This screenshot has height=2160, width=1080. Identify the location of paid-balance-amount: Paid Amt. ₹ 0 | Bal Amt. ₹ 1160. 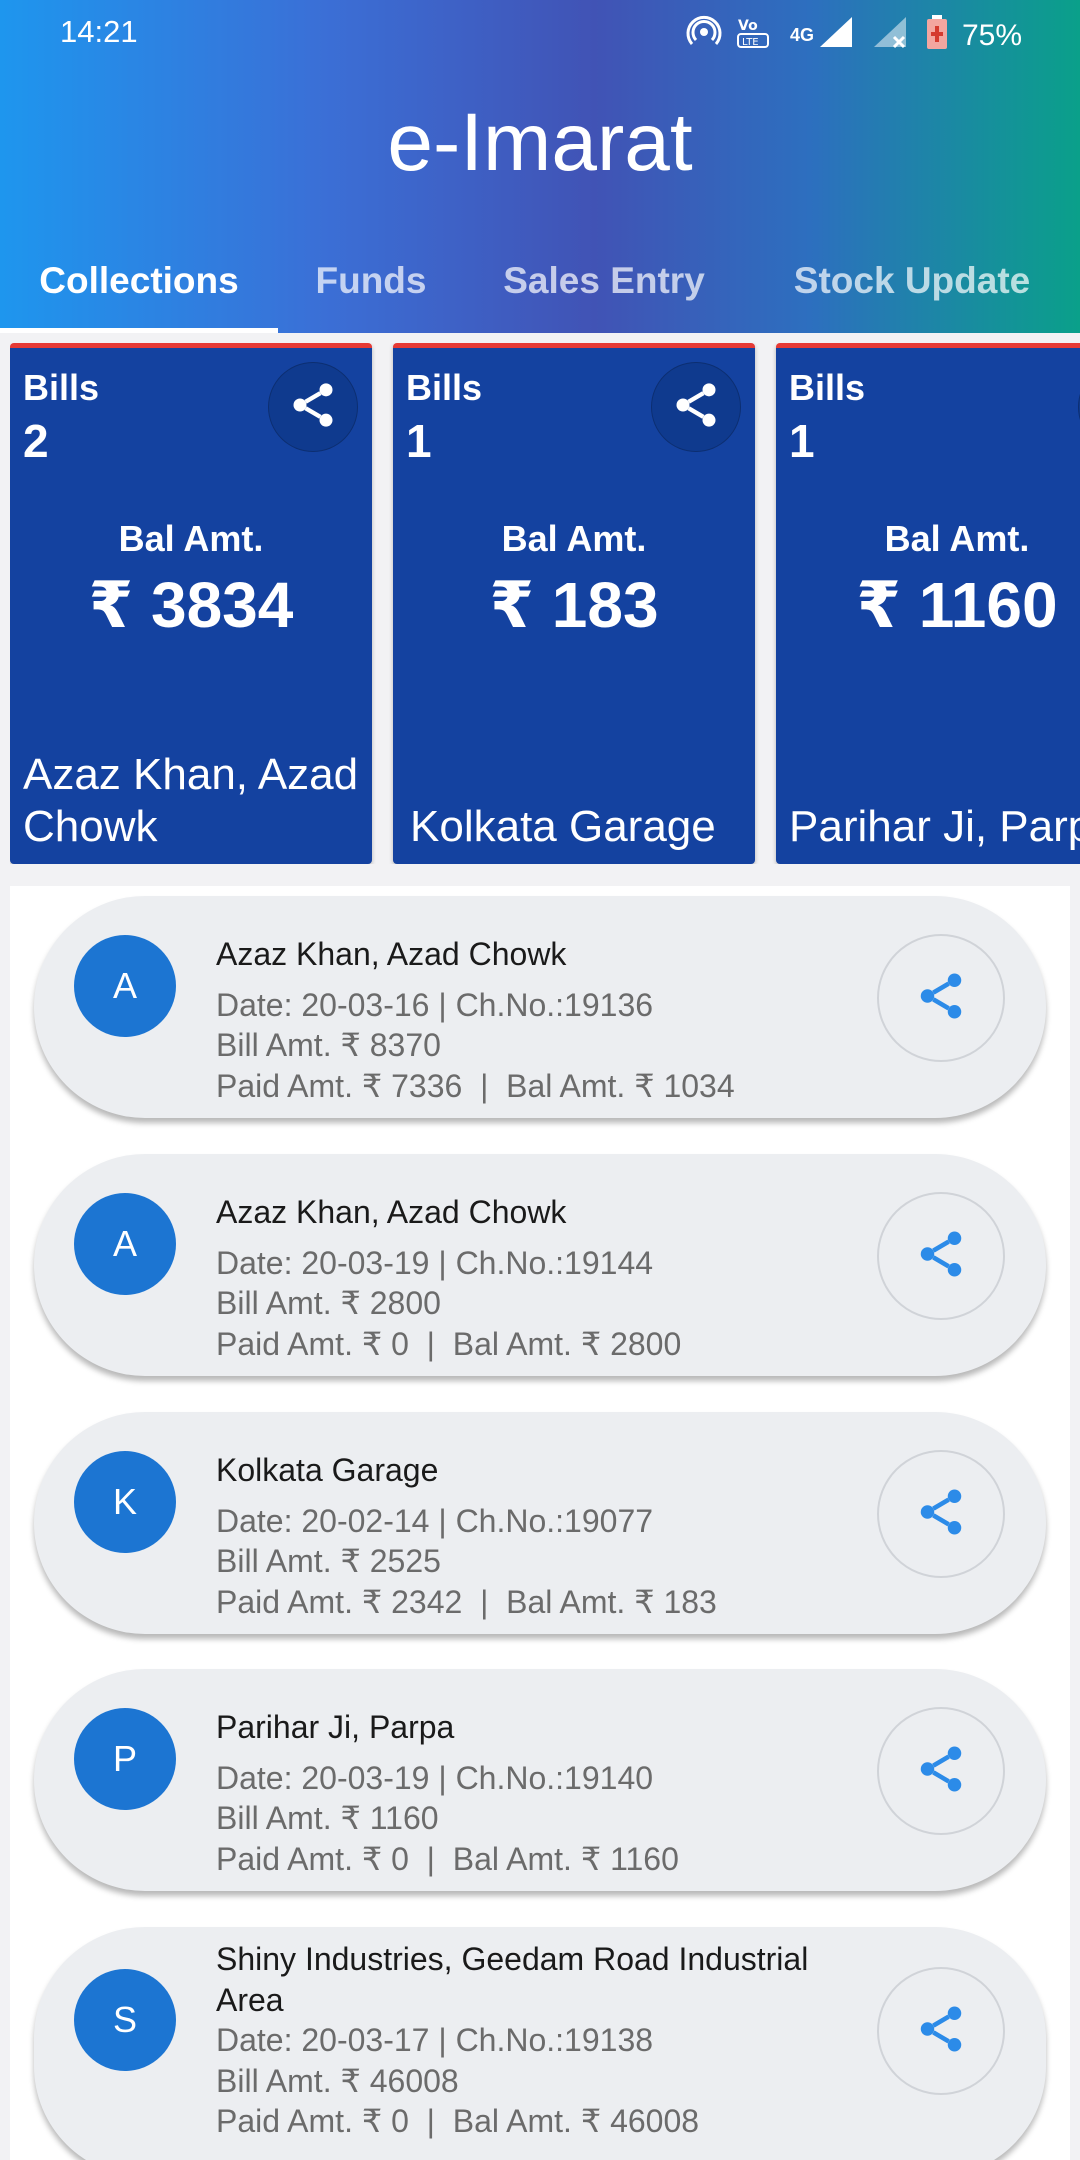
(447, 1858).